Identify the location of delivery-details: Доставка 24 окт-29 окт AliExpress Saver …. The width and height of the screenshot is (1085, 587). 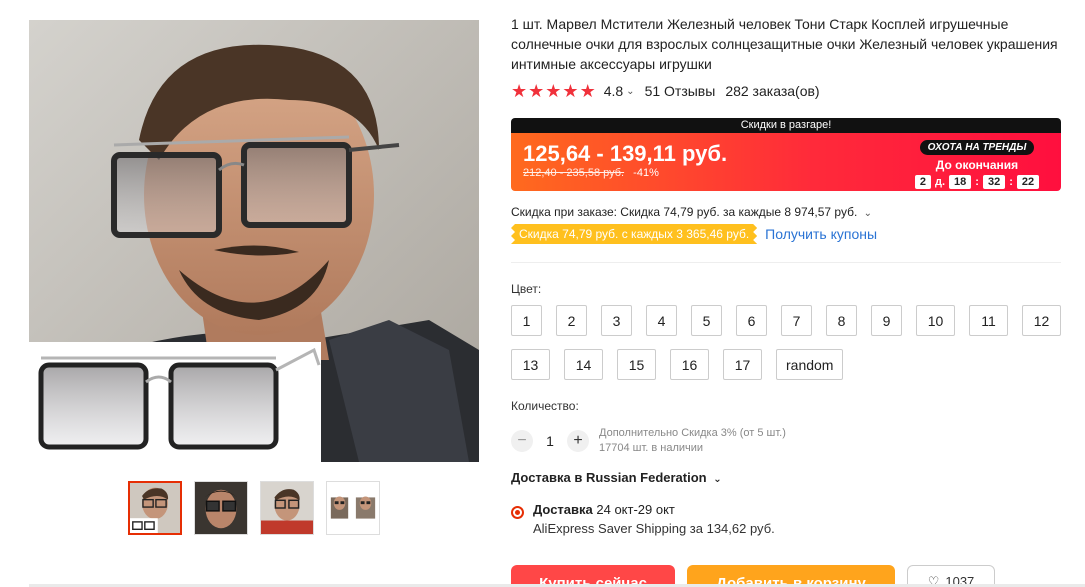
(654, 519).